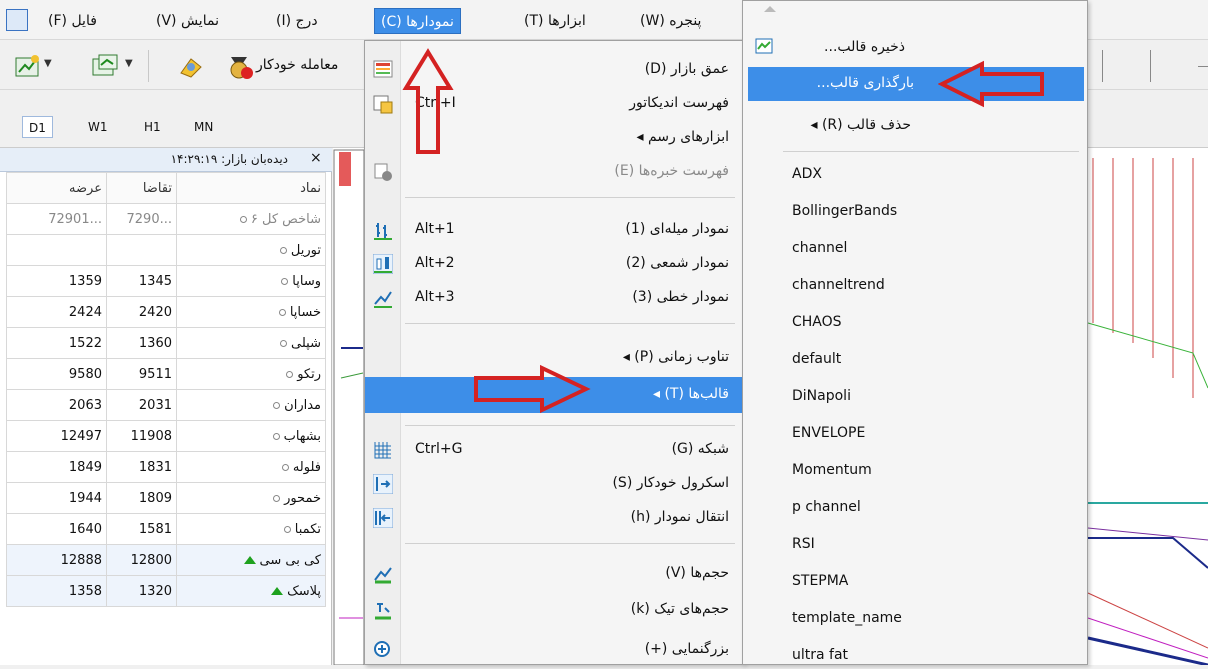 This screenshot has height=669, width=1208. What do you see at coordinates (166, 529) in the screenshot?
I see `table-row: 1640 1581 تکمبا` at bounding box center [166, 529].